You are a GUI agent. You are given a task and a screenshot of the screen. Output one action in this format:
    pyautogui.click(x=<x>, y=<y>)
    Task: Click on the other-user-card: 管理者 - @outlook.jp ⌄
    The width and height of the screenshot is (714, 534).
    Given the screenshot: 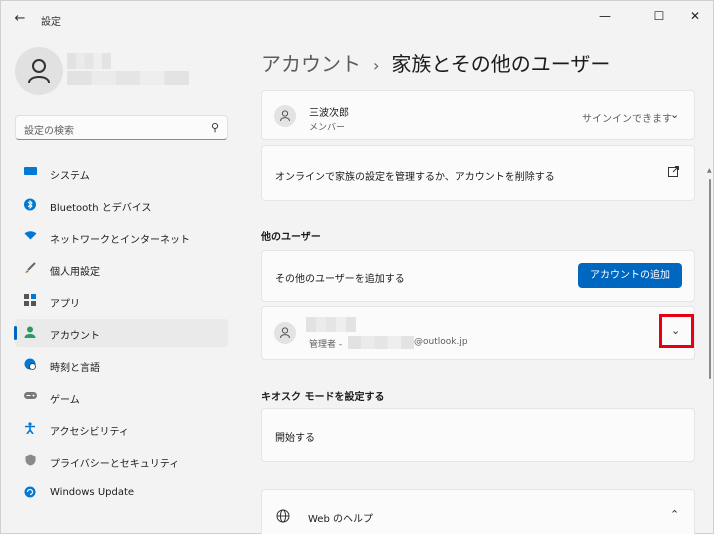 What is the action you would take?
    pyautogui.click(x=478, y=333)
    